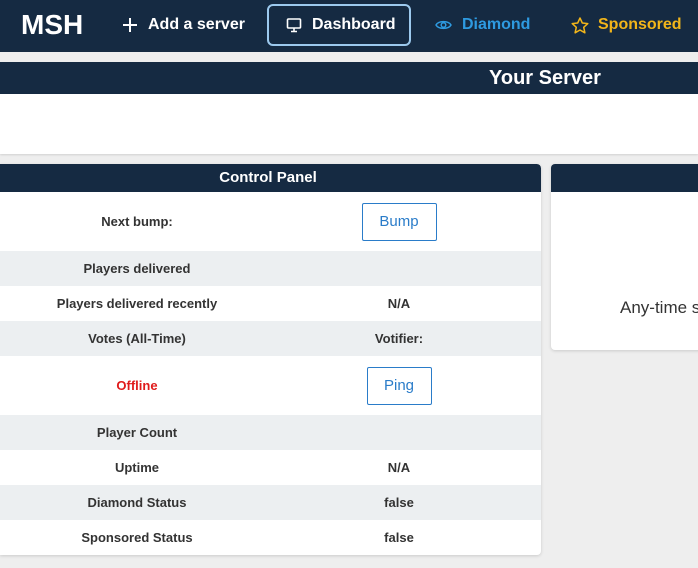 This screenshot has width=698, height=568. Describe the element at coordinates (399, 432) in the screenshot. I see `player-count-value` at that location.